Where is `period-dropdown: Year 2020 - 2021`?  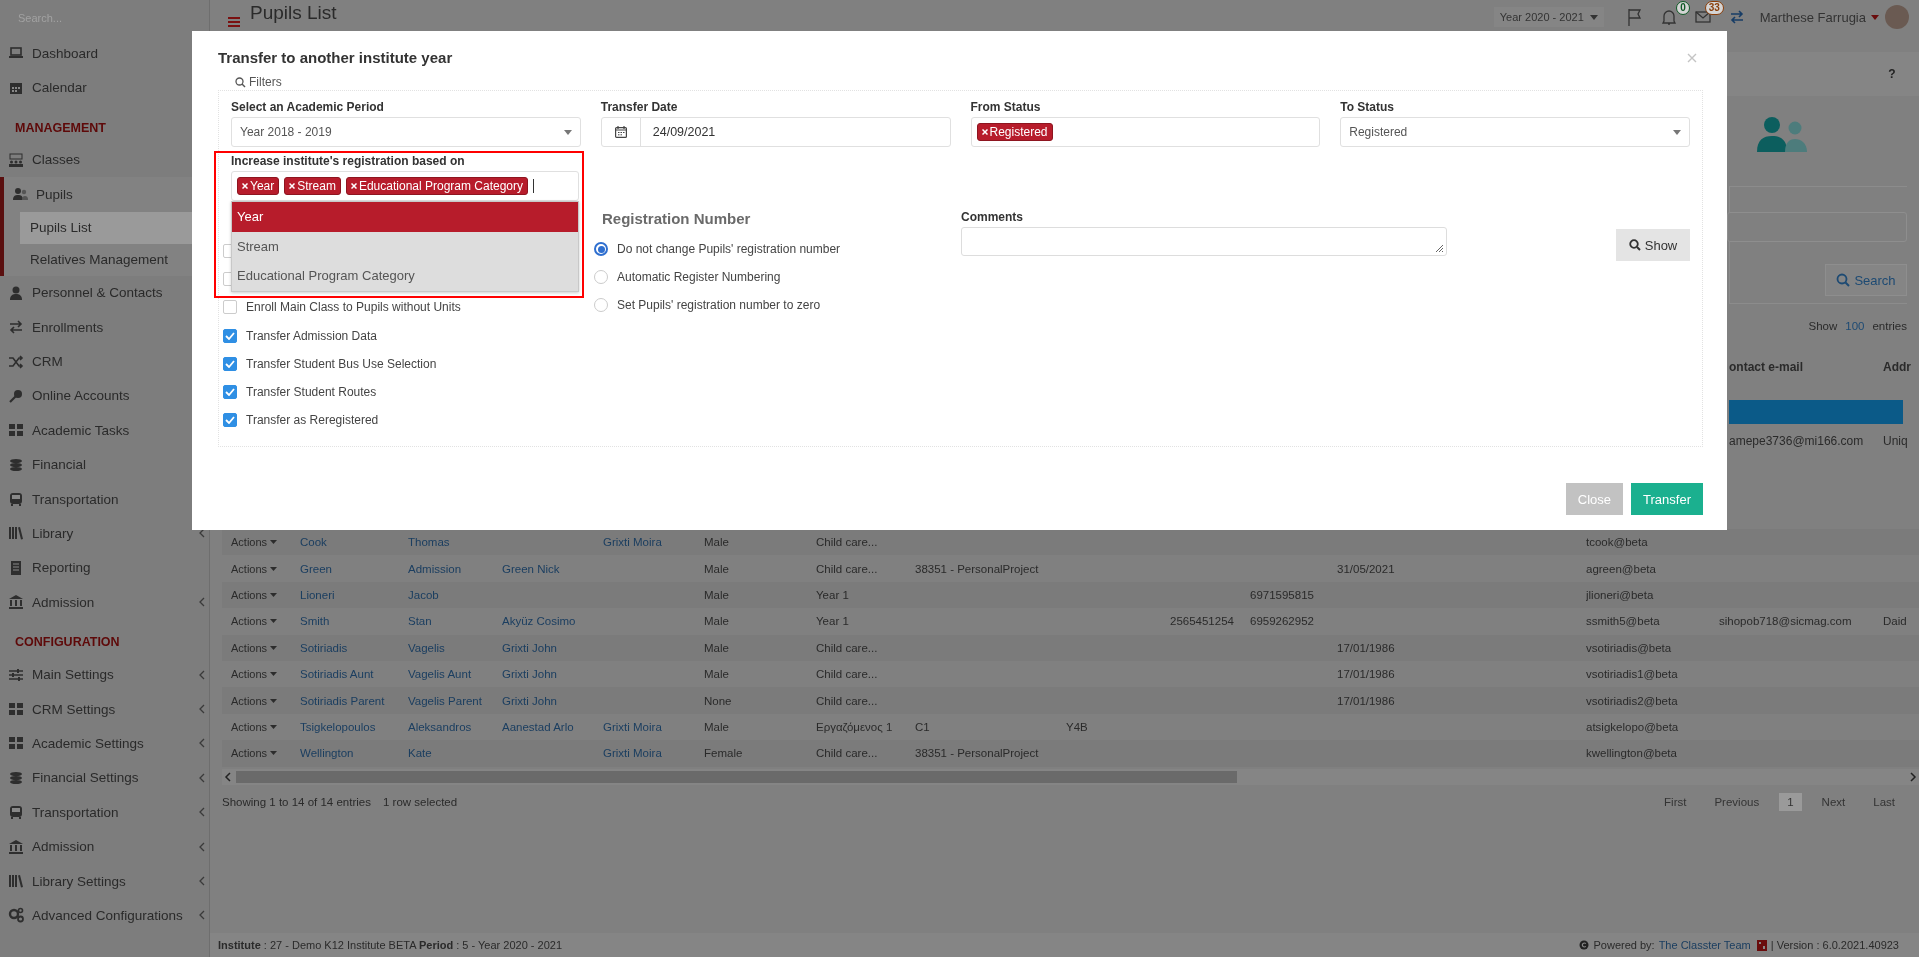
period-dropdown: Year 2020 - 2021 is located at coordinates (1548, 17).